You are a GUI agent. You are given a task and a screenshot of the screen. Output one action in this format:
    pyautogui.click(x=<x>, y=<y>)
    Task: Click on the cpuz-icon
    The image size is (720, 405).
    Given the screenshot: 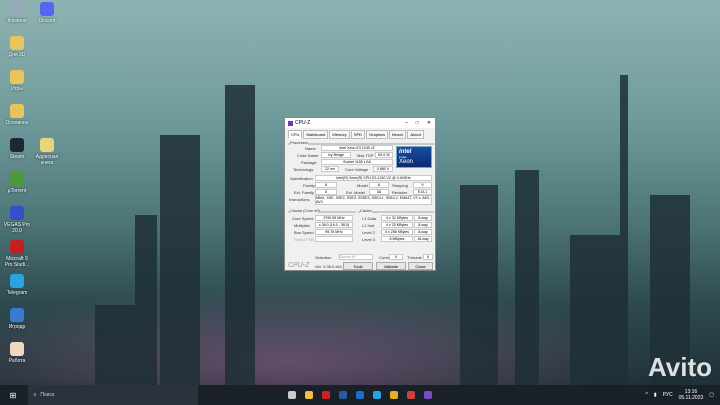 What is the action you would take?
    pyautogui.click(x=428, y=395)
    